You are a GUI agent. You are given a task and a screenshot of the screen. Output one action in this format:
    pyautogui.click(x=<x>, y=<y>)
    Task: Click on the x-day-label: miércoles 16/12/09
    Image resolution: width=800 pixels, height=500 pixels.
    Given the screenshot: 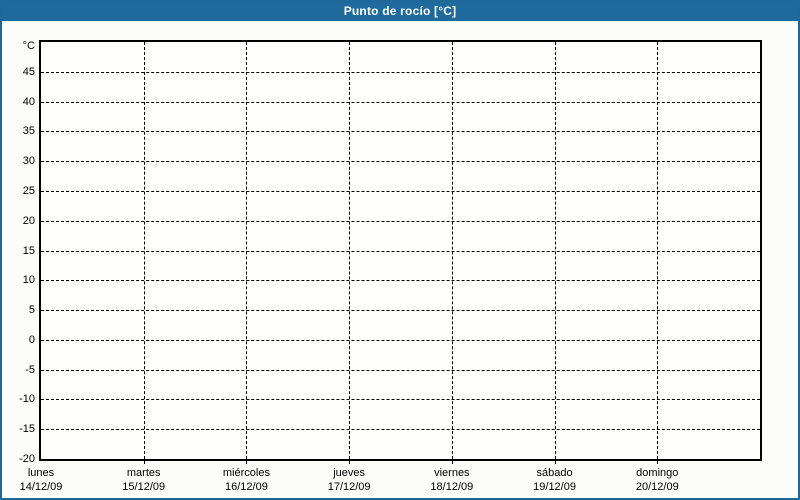 What is the action you would take?
    pyautogui.click(x=246, y=478)
    